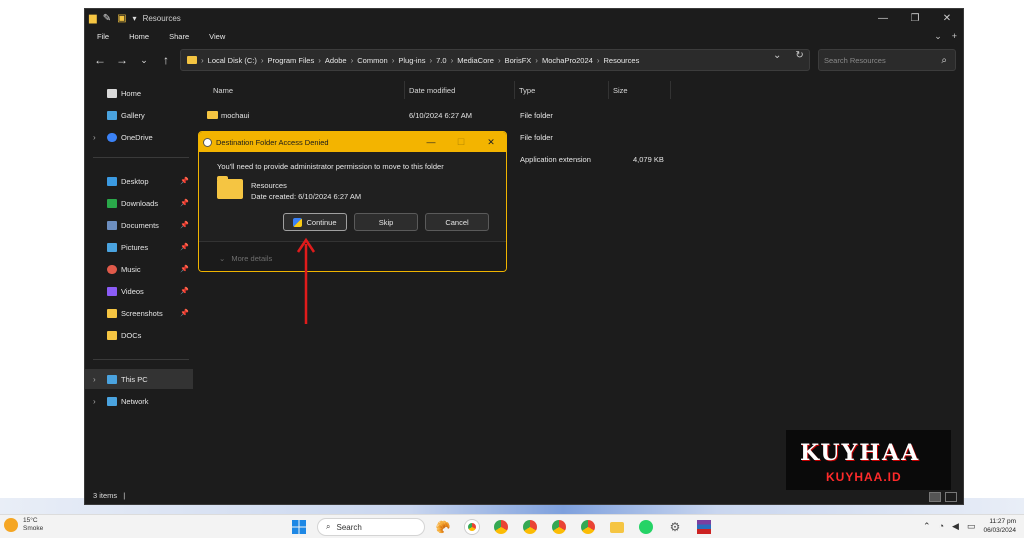 The height and width of the screenshot is (538, 1024). Describe the element at coordinates (139, 225) in the screenshot. I see `sidebar-item-documents: Documents 📌` at that location.